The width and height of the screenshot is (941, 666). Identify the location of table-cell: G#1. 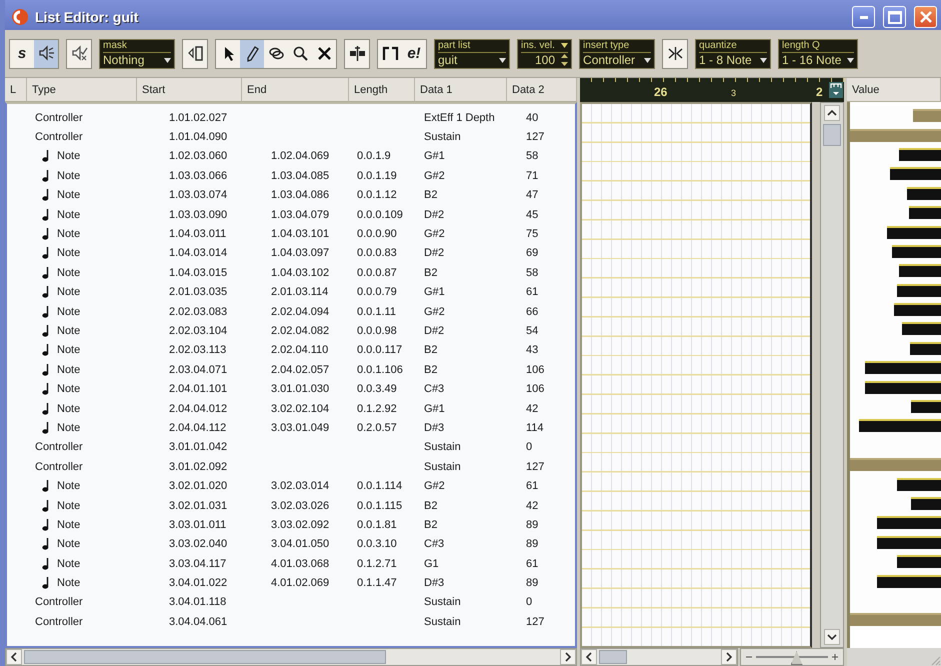
(434, 156).